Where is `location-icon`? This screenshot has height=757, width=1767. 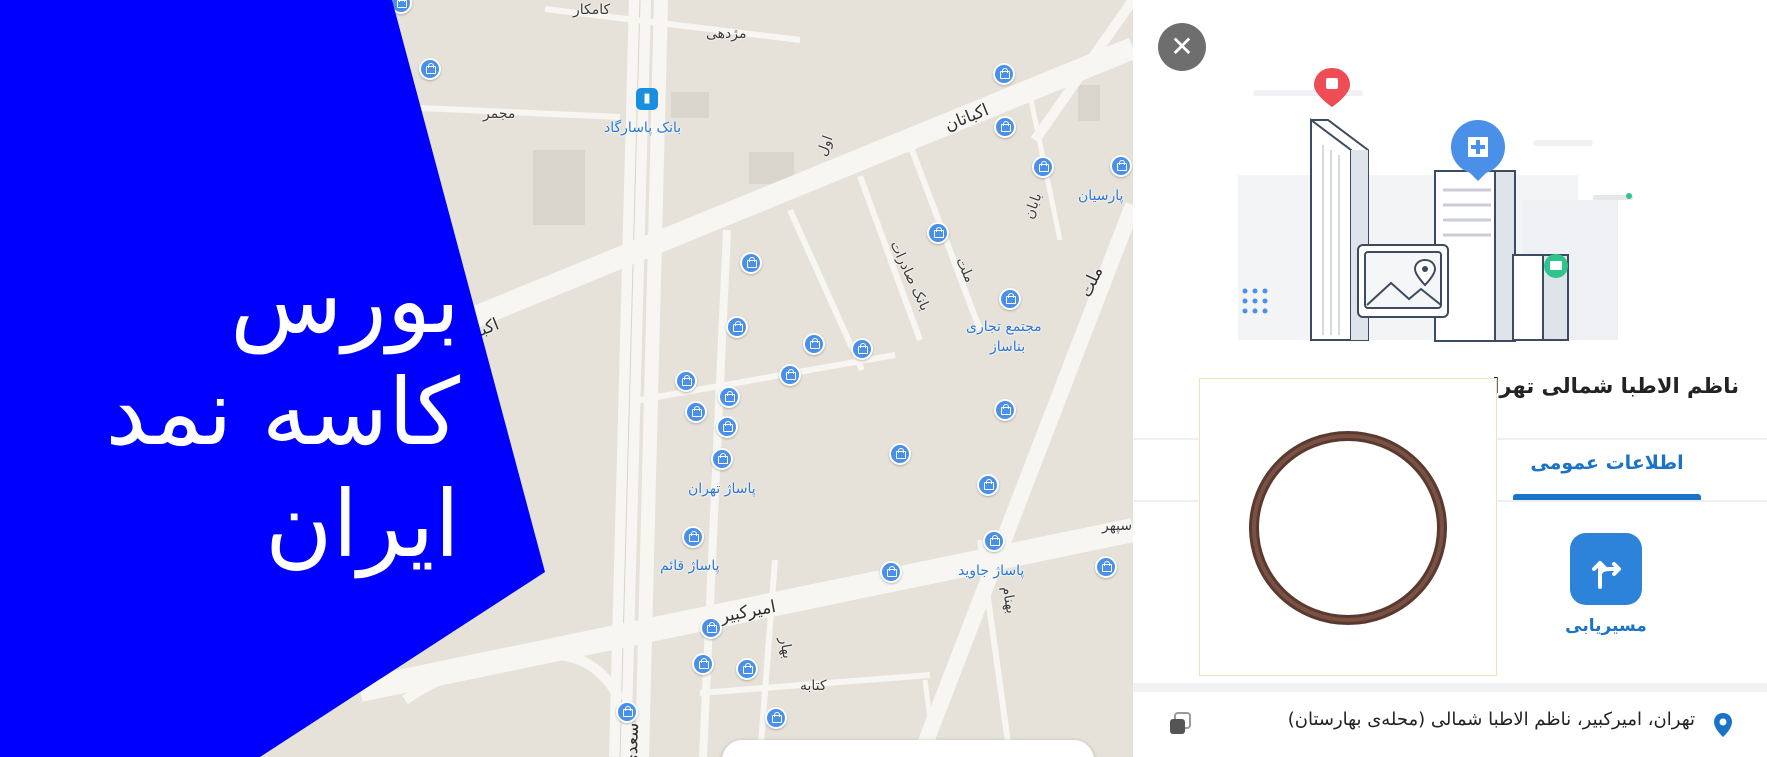 location-icon is located at coordinates (1723, 725).